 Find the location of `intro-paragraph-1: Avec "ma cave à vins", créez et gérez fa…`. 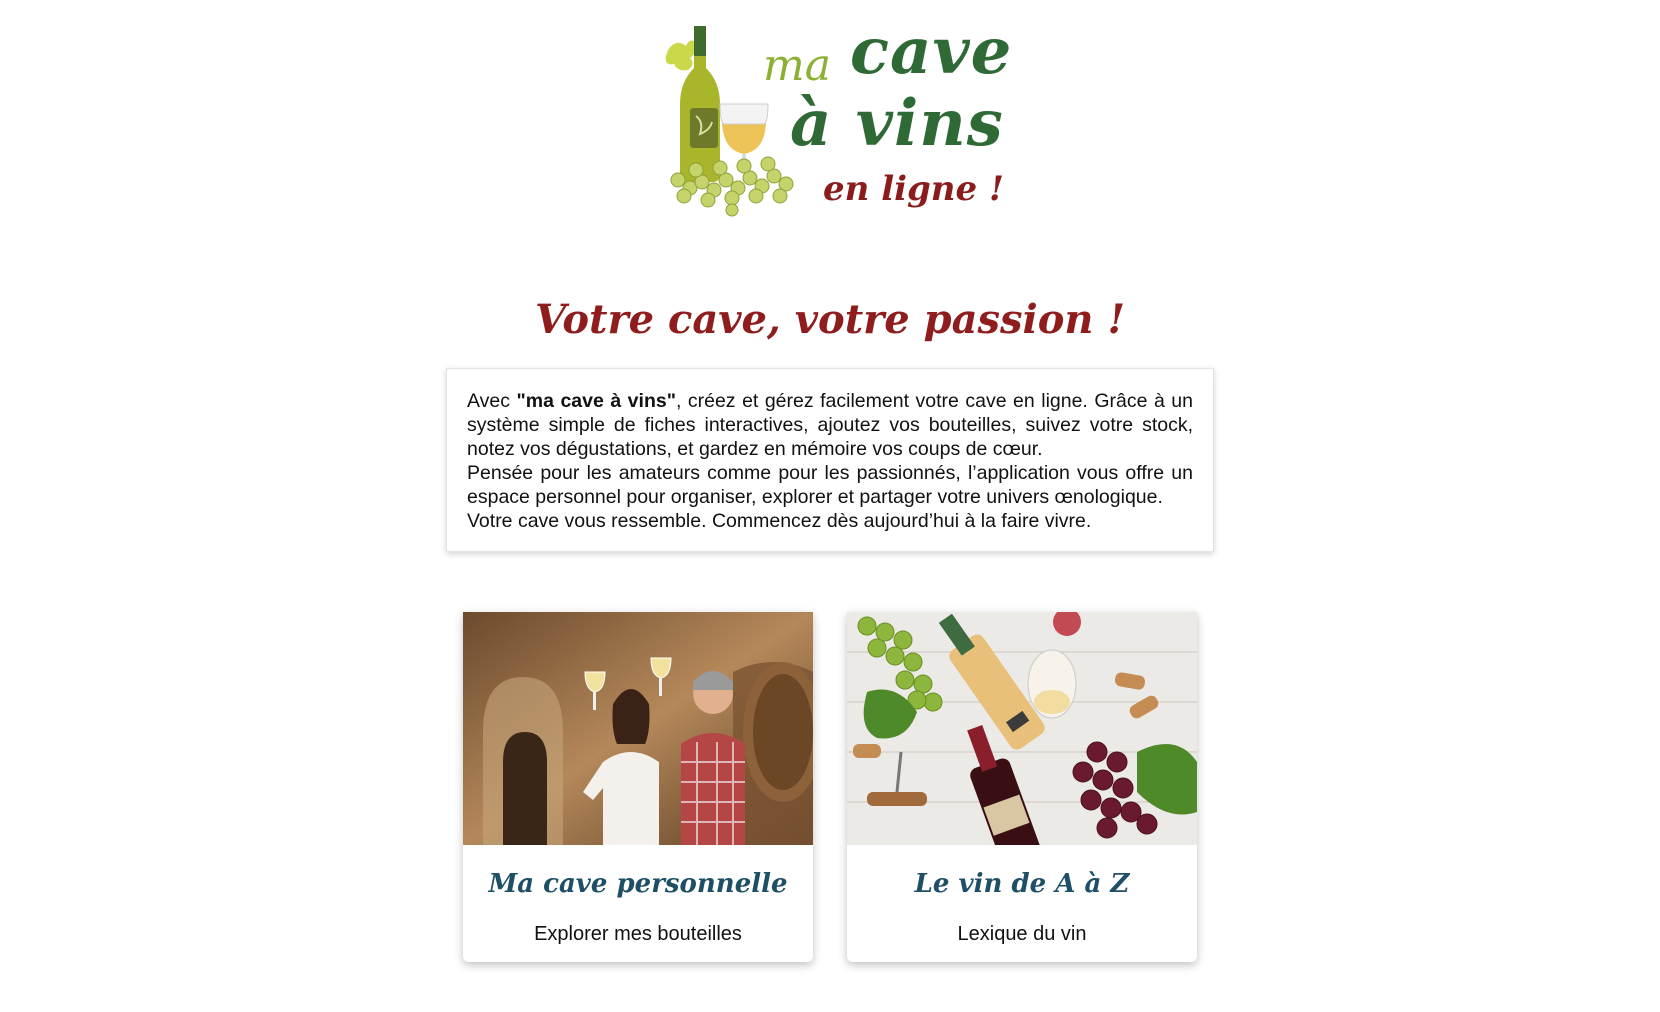

intro-paragraph-1: Avec "ma cave à vins", créez et gérez fa… is located at coordinates (830, 425).